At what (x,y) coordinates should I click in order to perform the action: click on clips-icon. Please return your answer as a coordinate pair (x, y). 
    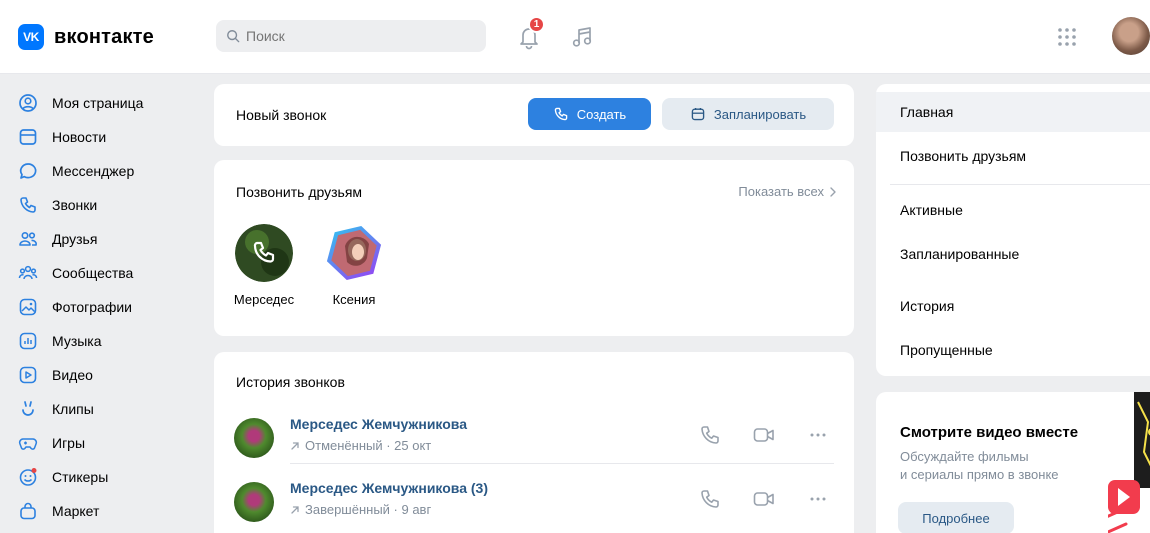
    Looking at the image, I should click on (28, 408).